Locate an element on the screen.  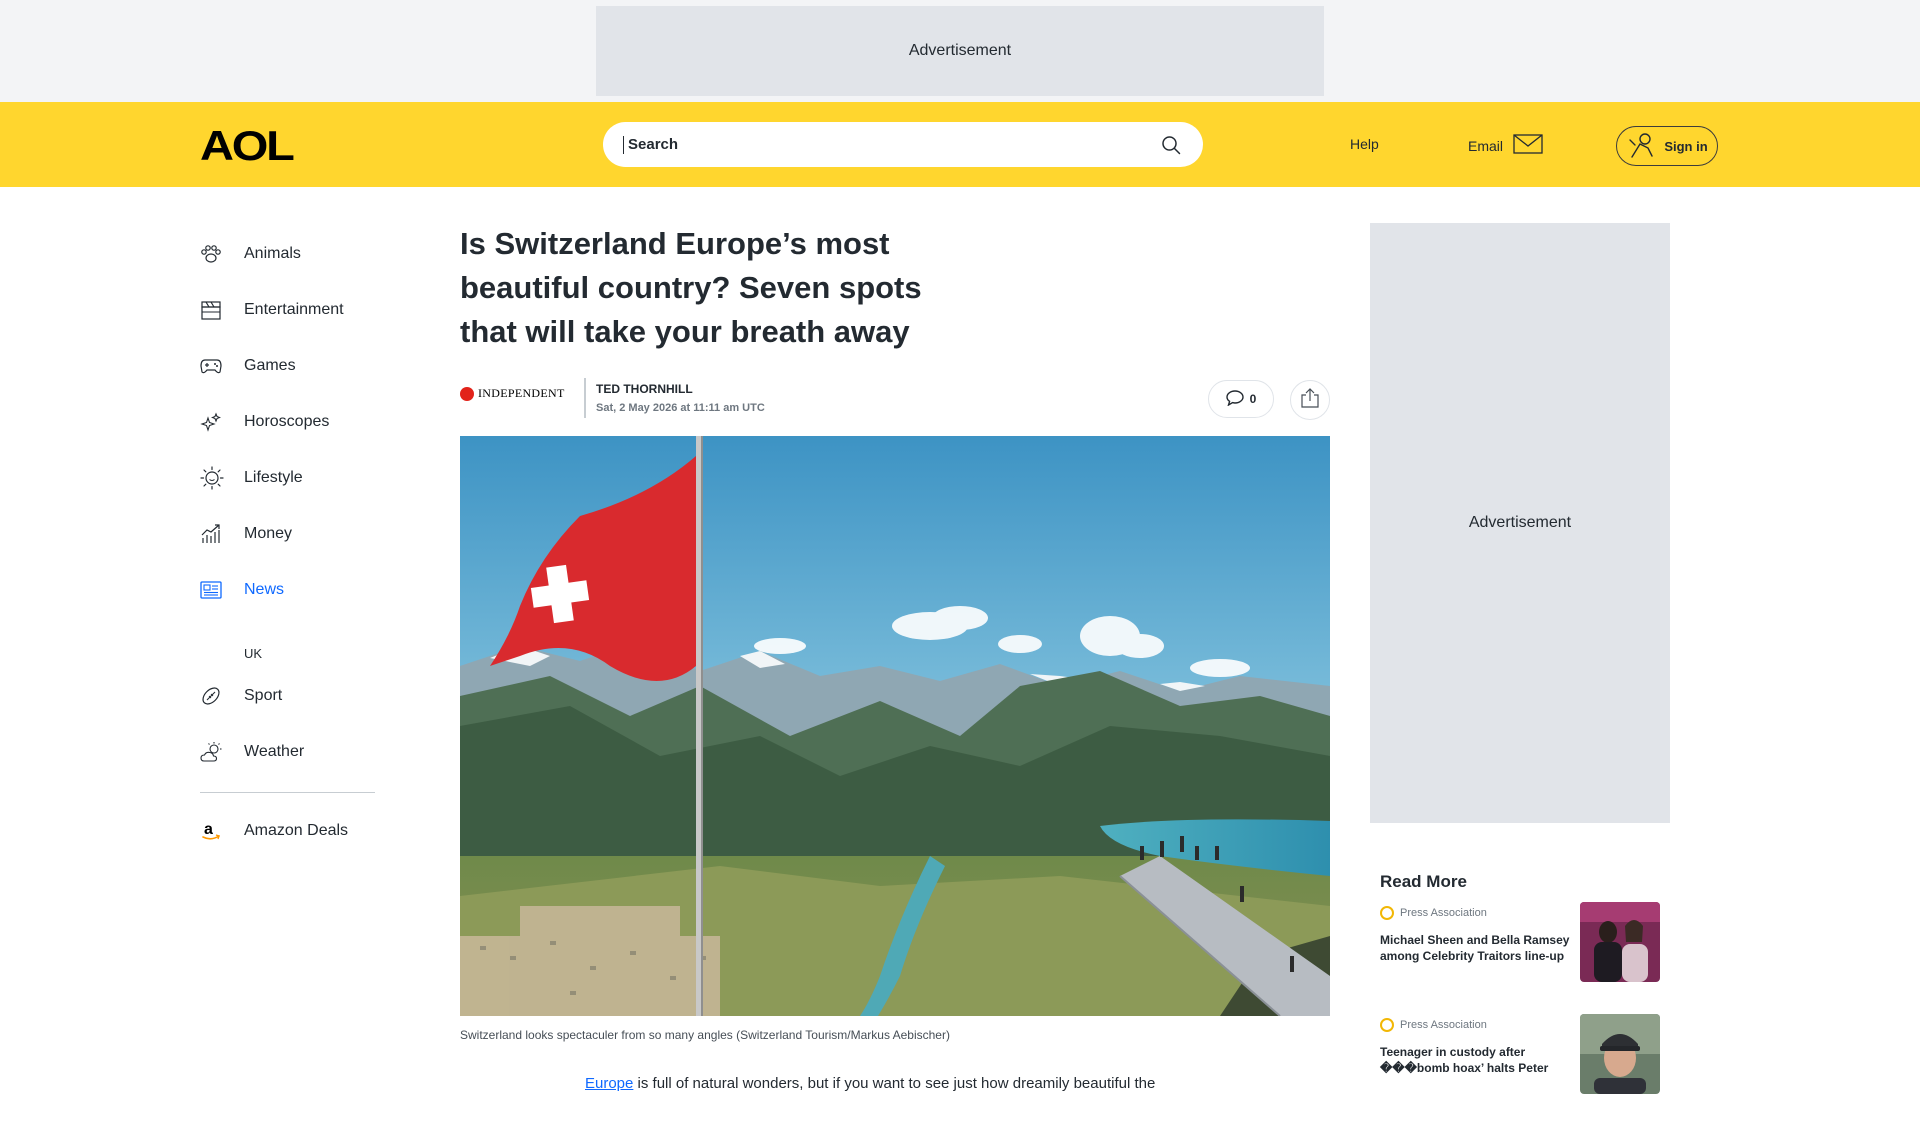
nav-label: Weather is located at coordinates (274, 751).